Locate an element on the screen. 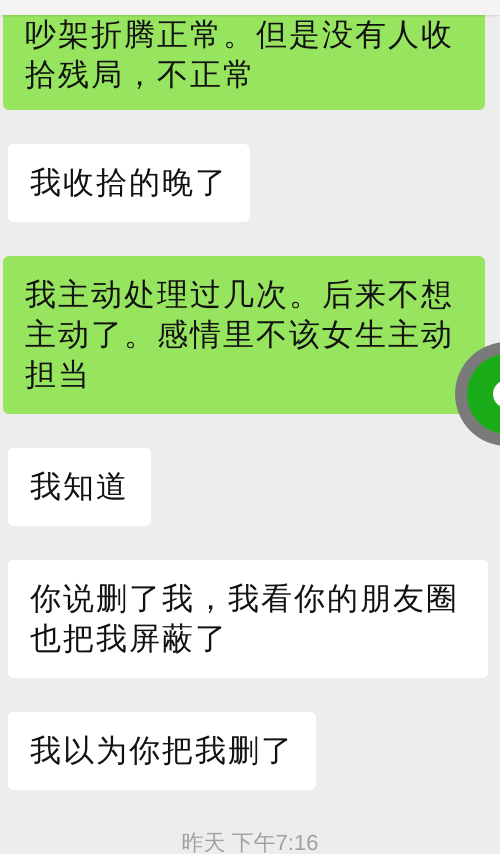 Image resolution: width=500 pixels, height=854 pixels. message-timestamp: 昨天 下午7:16 is located at coordinates (250, 842).